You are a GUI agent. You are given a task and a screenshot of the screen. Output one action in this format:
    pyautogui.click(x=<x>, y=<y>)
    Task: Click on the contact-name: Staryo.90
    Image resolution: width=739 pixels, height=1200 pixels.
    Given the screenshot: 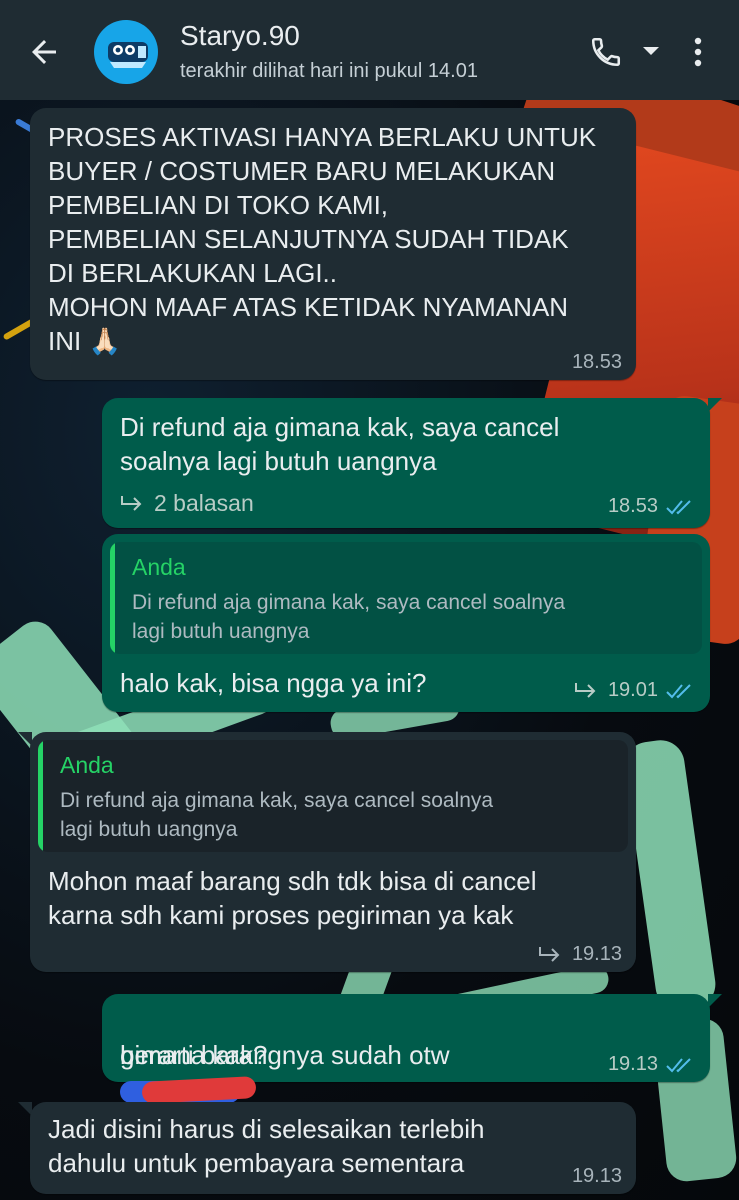 What is the action you would take?
    pyautogui.click(x=240, y=36)
    